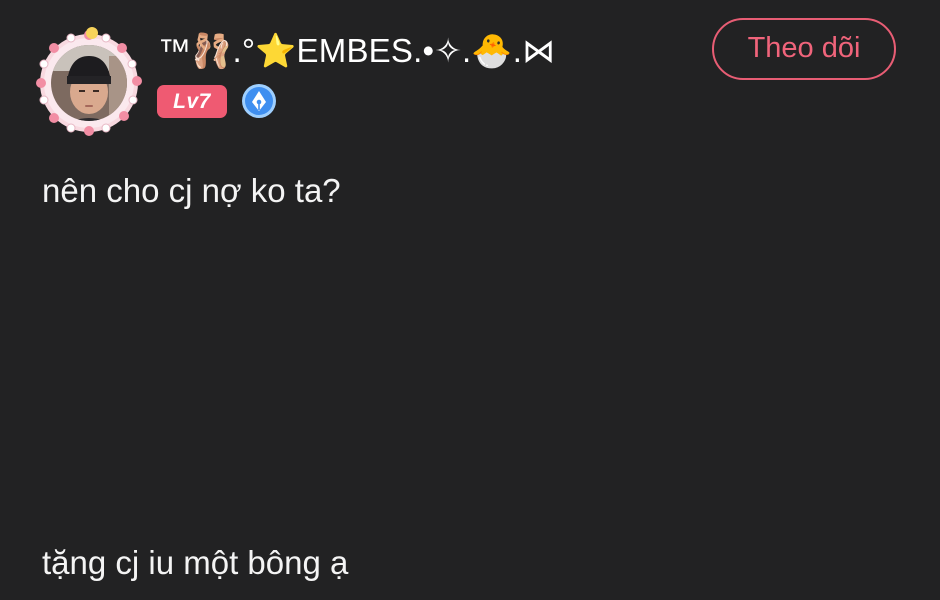 The height and width of the screenshot is (600, 940). I want to click on avatar, so click(89, 81).